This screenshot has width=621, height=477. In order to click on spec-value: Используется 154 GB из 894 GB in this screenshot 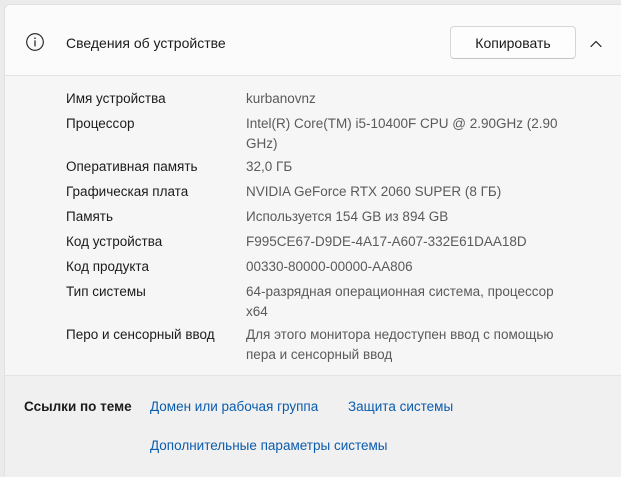, I will do `click(347, 216)`.